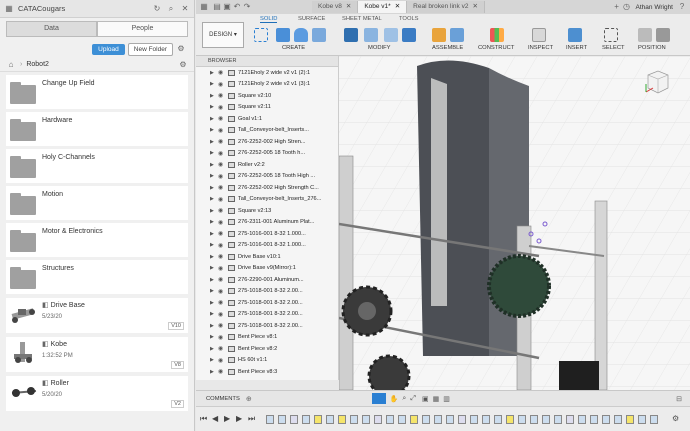  What do you see at coordinates (267, 73) in the screenshot?
I see `table-row: ▶ ◉ 7121Eholy 2 wide v2 v1 (2):1` at bounding box center [267, 73].